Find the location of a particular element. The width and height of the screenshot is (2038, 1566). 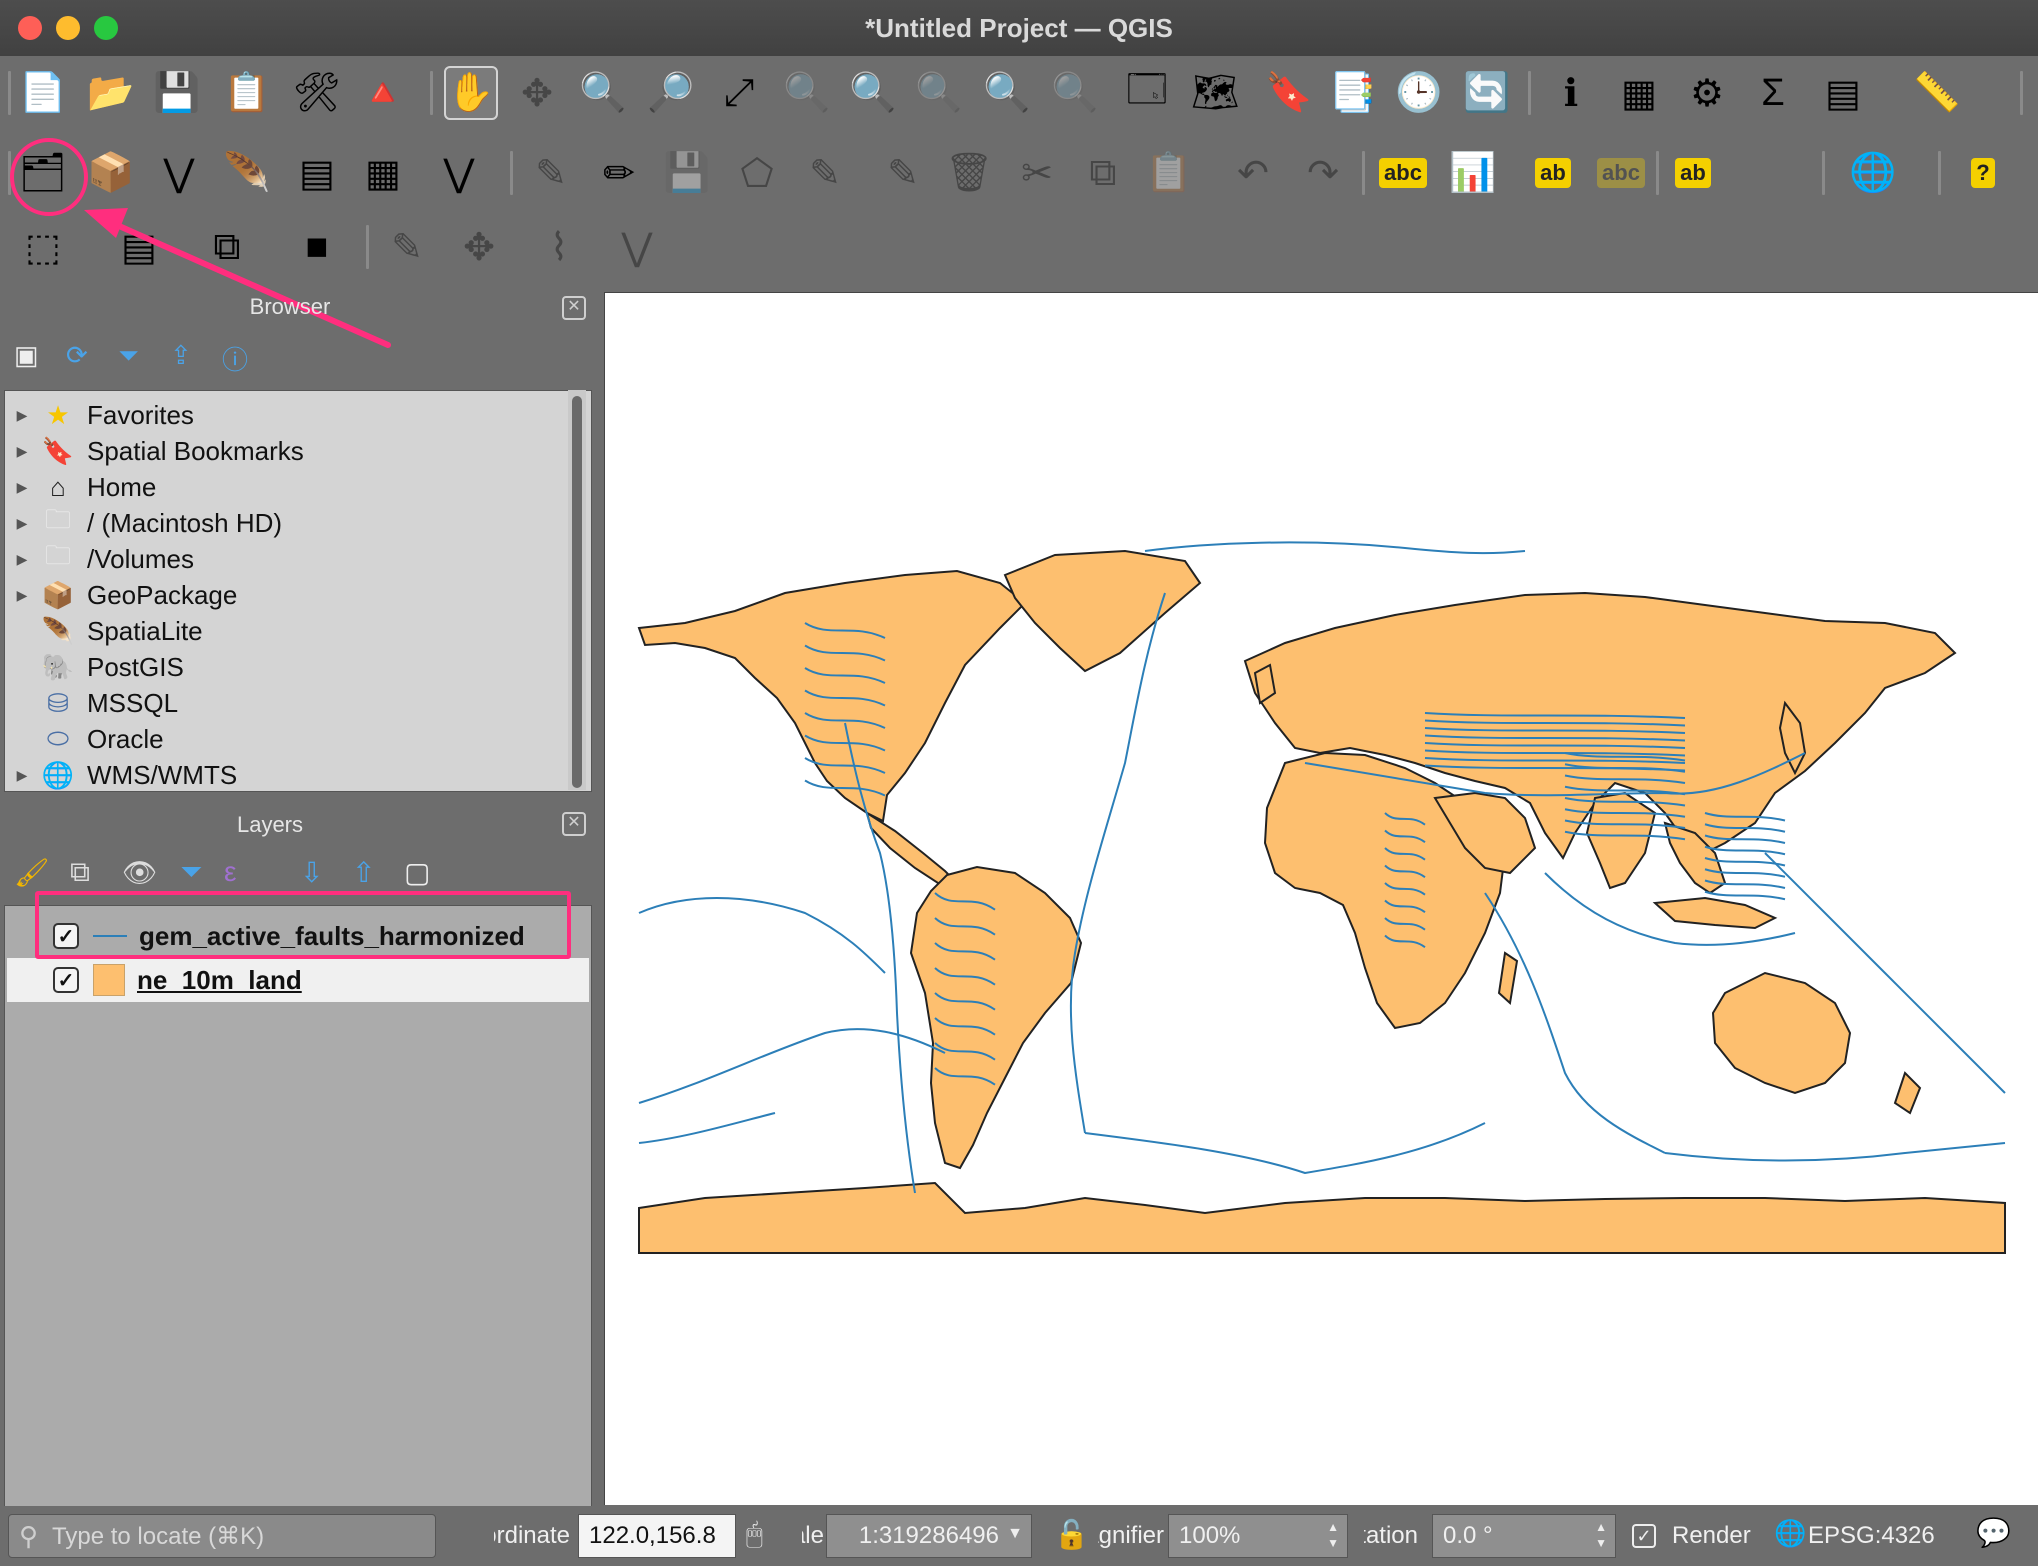

pin-labels-icon: ab is located at coordinates (1553, 173).